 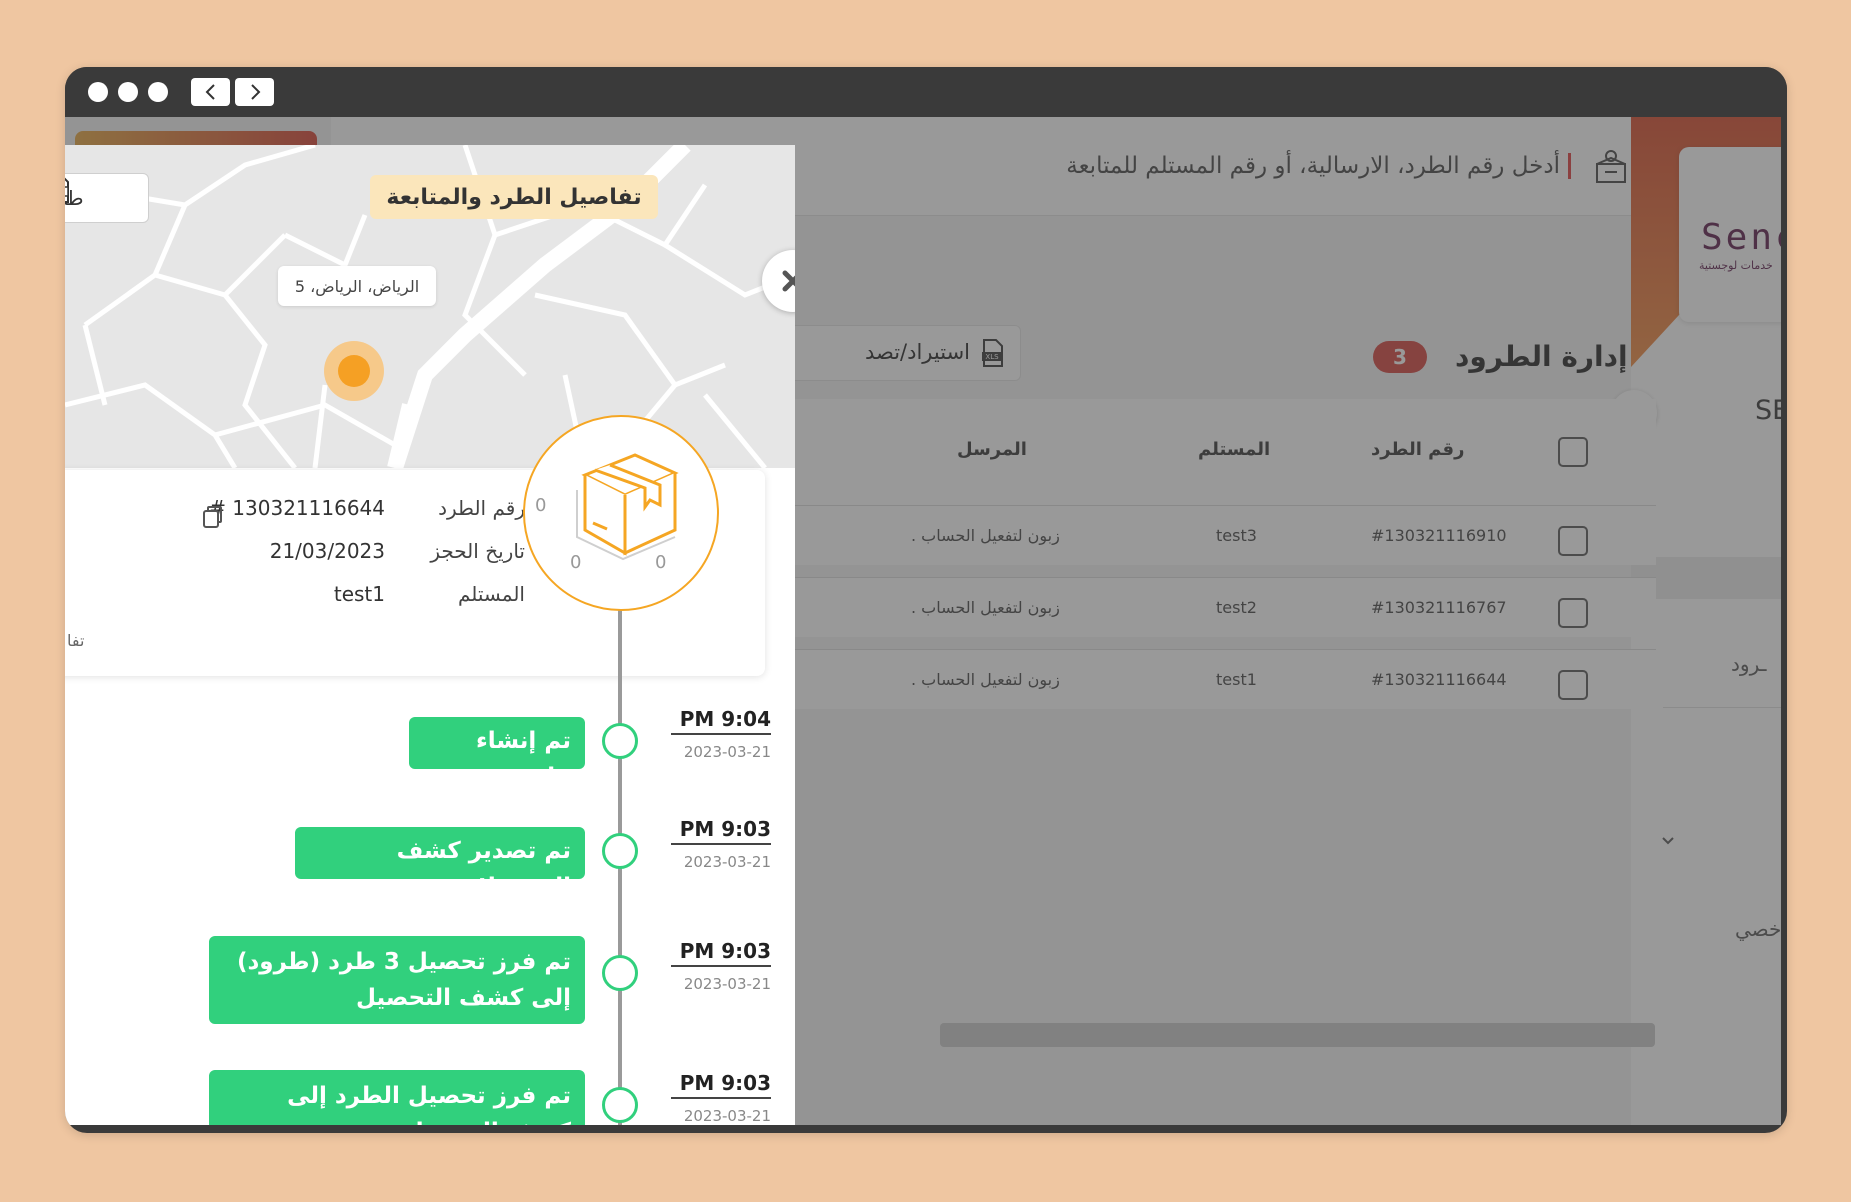 I want to click on column-header-sender: المرسل, so click(x=992, y=449).